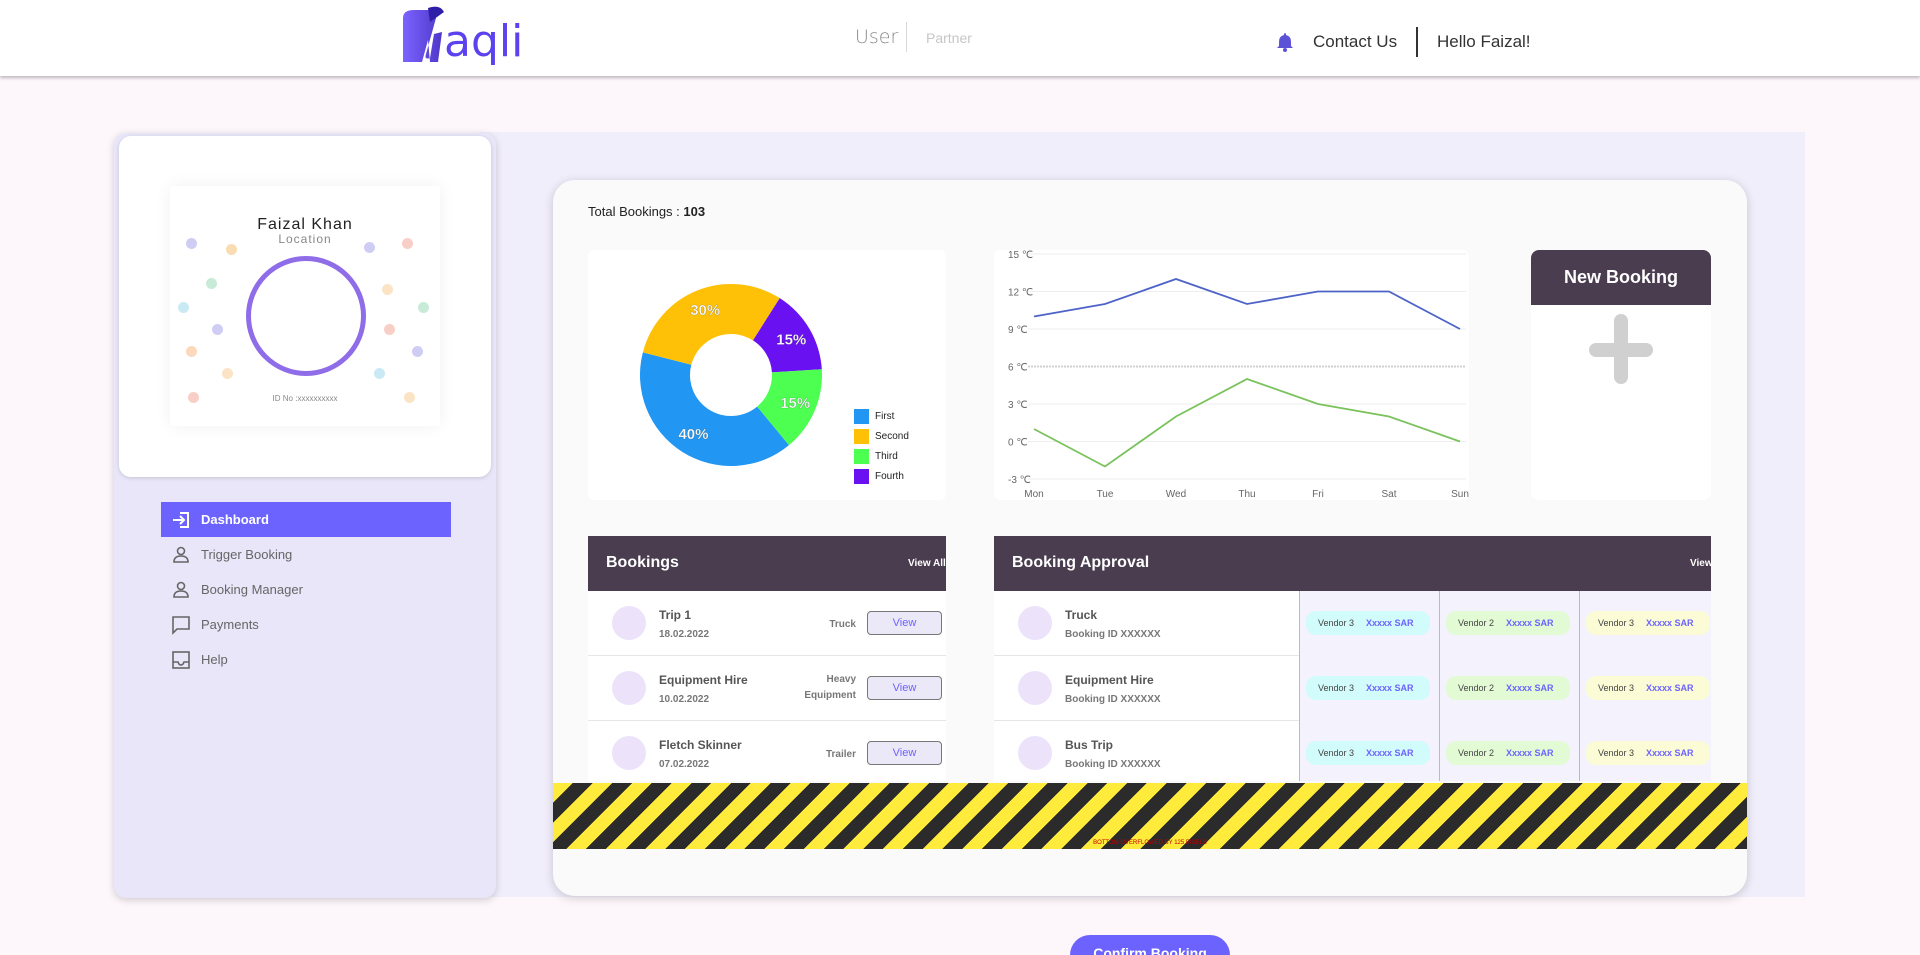  Describe the element at coordinates (235, 519) in the screenshot. I see `sidebar-item-label: Dashboard` at that location.